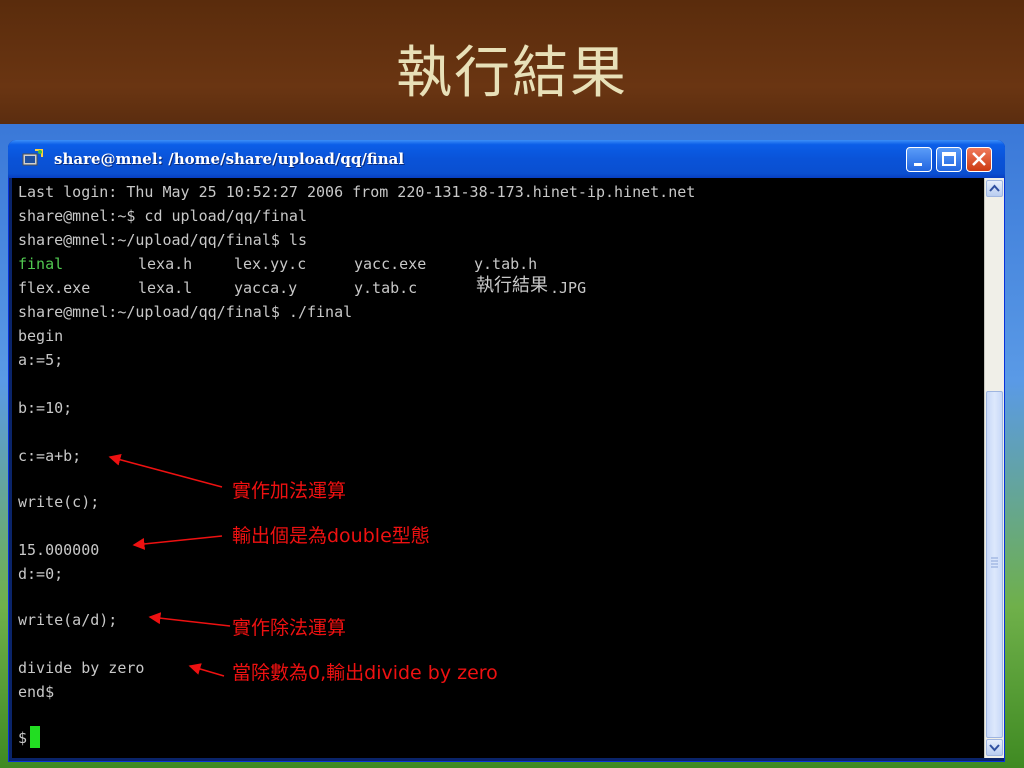  Describe the element at coordinates (289, 628) in the screenshot. I see `annotation-label: 實作除法運算` at that location.